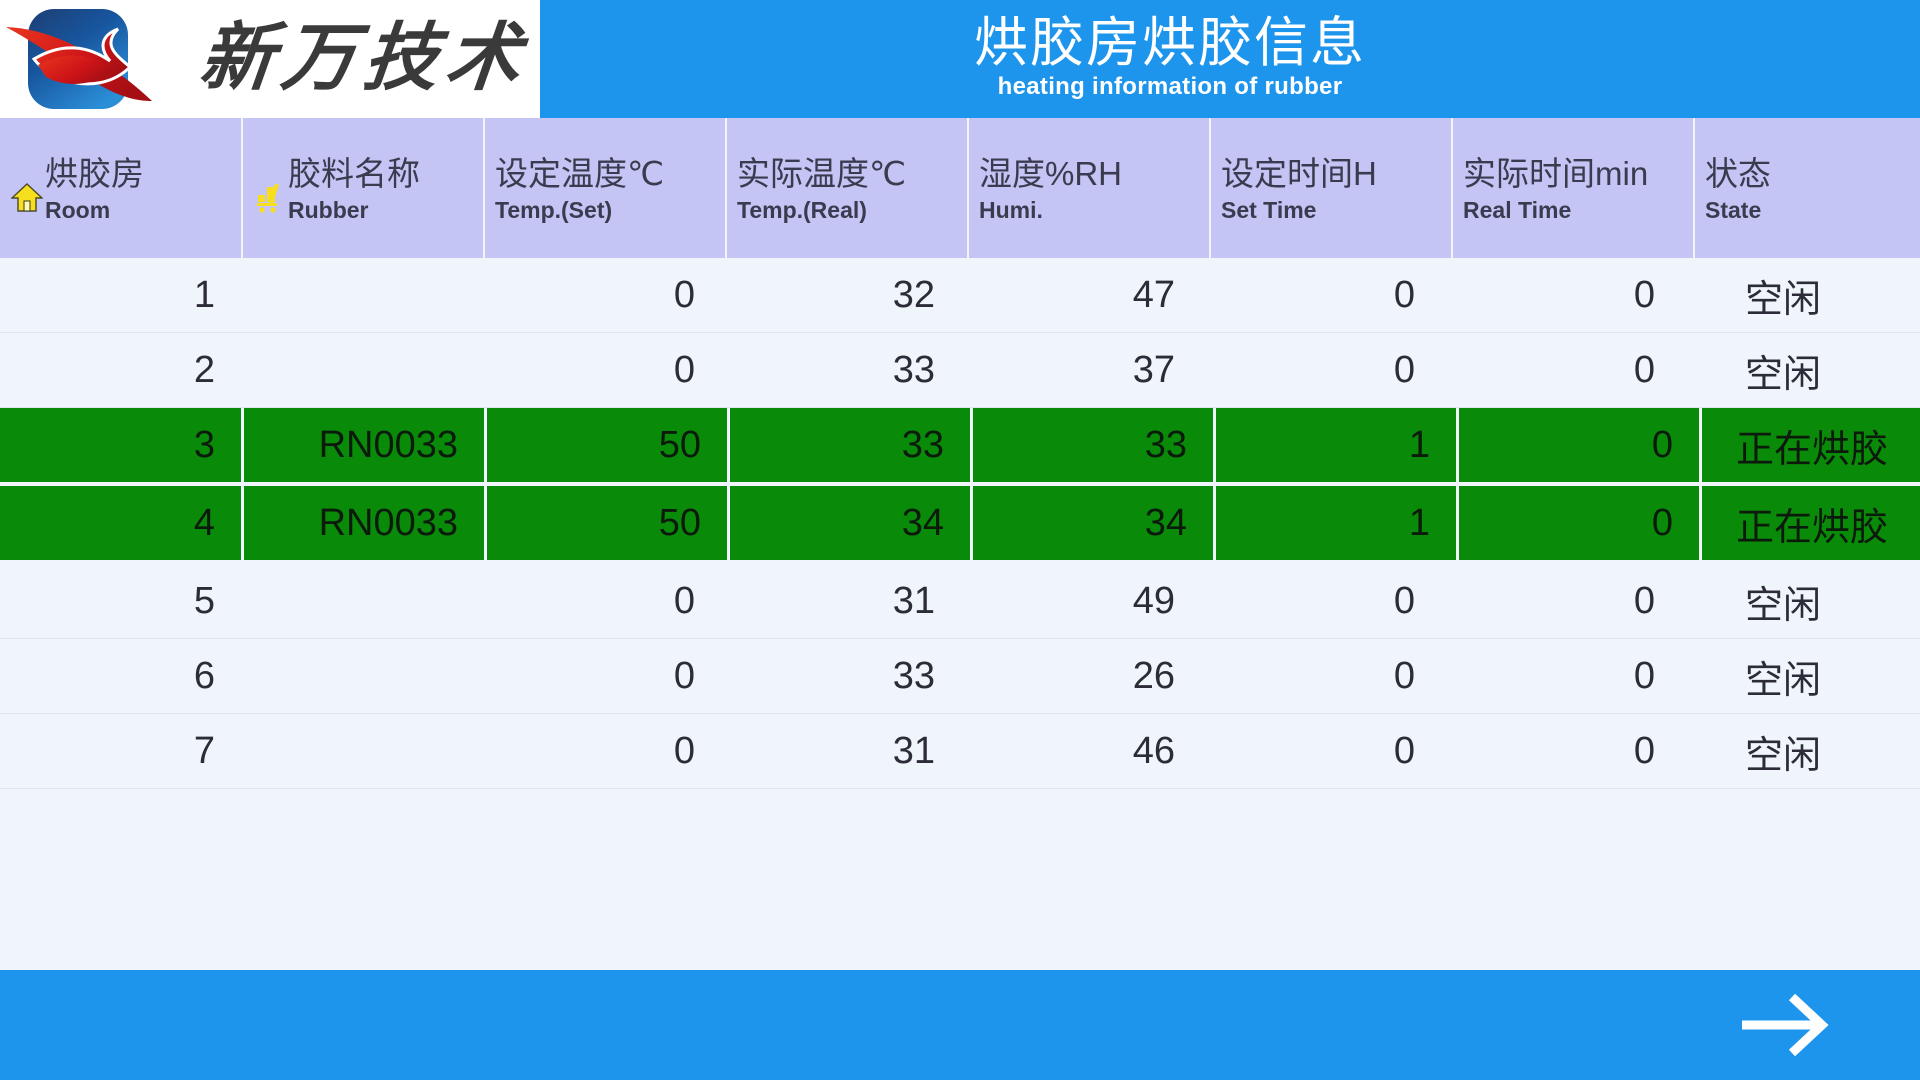  Describe the element at coordinates (204, 675) in the screenshot. I see `cell-room: 6` at that location.